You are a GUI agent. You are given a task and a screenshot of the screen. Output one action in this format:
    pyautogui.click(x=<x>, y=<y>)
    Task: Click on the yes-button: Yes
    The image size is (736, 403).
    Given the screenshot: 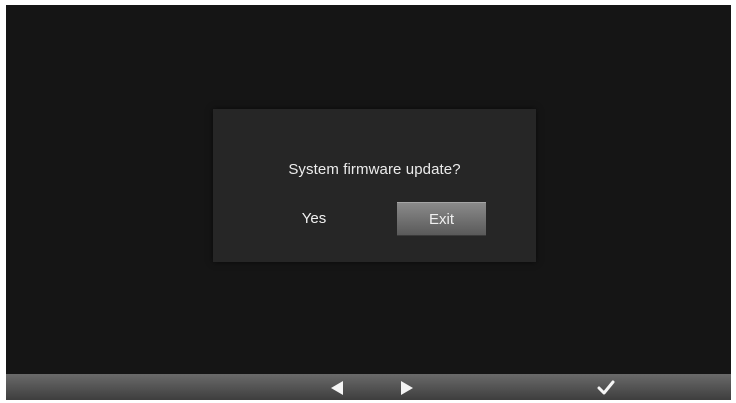 What is the action you would take?
    pyautogui.click(x=314, y=219)
    